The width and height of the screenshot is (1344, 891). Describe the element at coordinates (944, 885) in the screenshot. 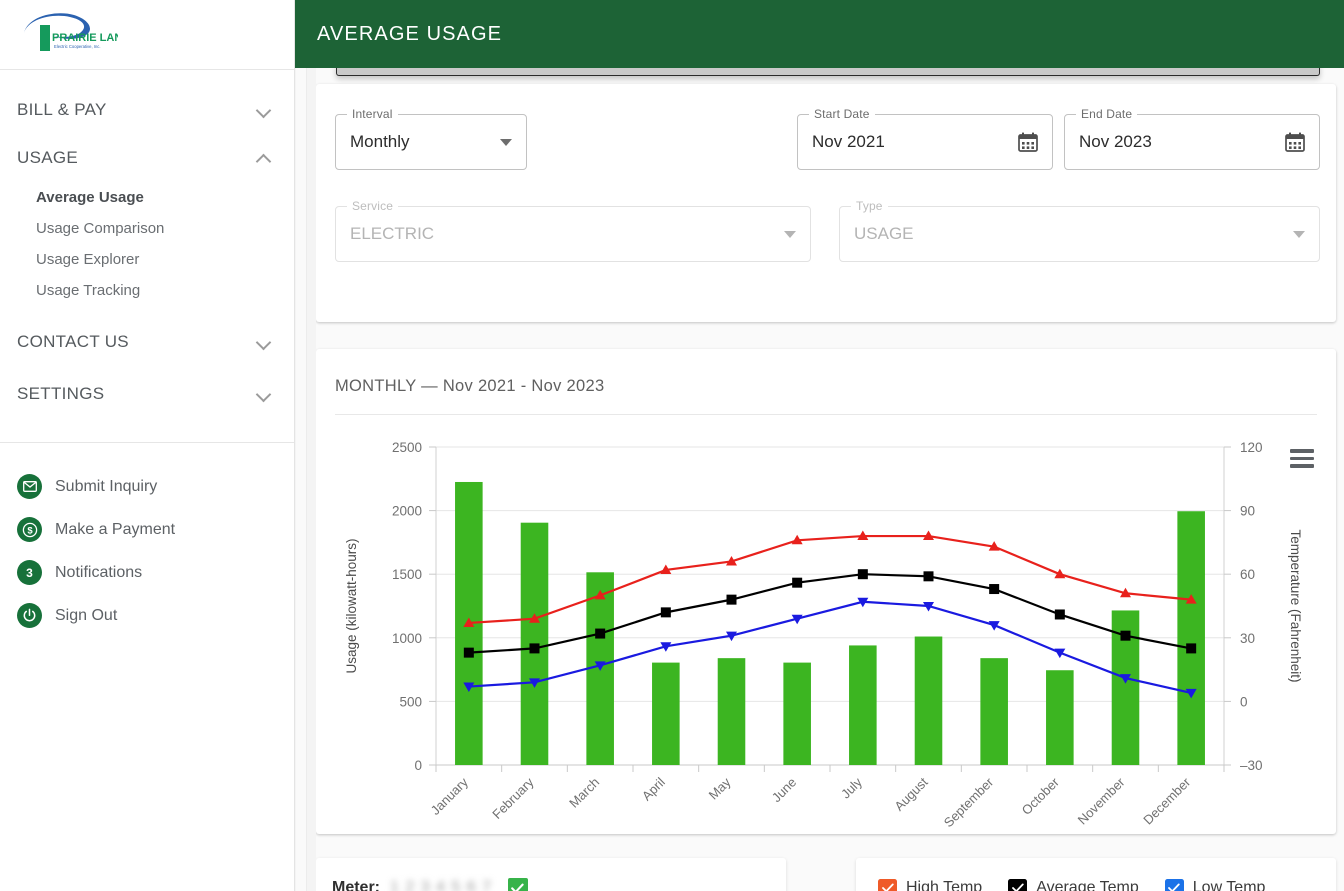

I see `legend-label: High Temp` at that location.